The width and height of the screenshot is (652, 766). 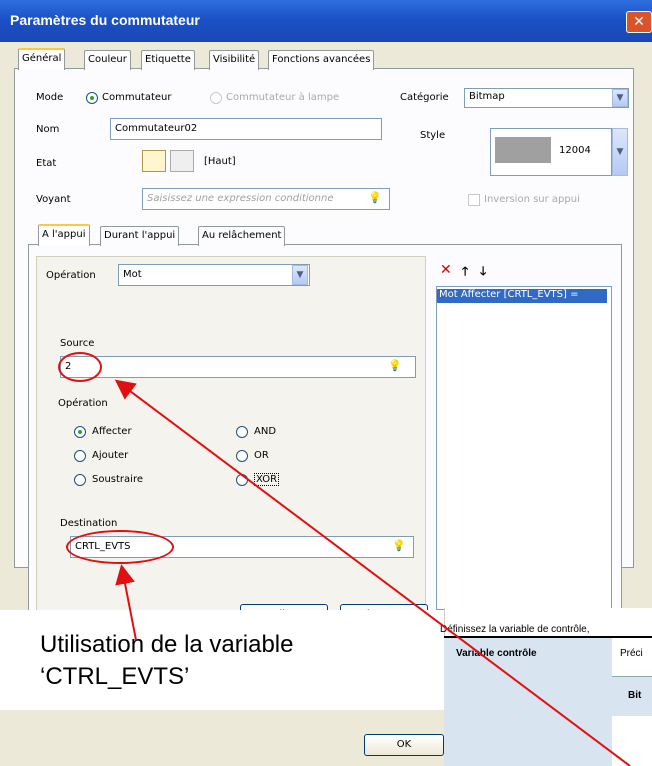 What do you see at coordinates (126, 602) in the screenshot?
I see `destination-arrow` at bounding box center [126, 602].